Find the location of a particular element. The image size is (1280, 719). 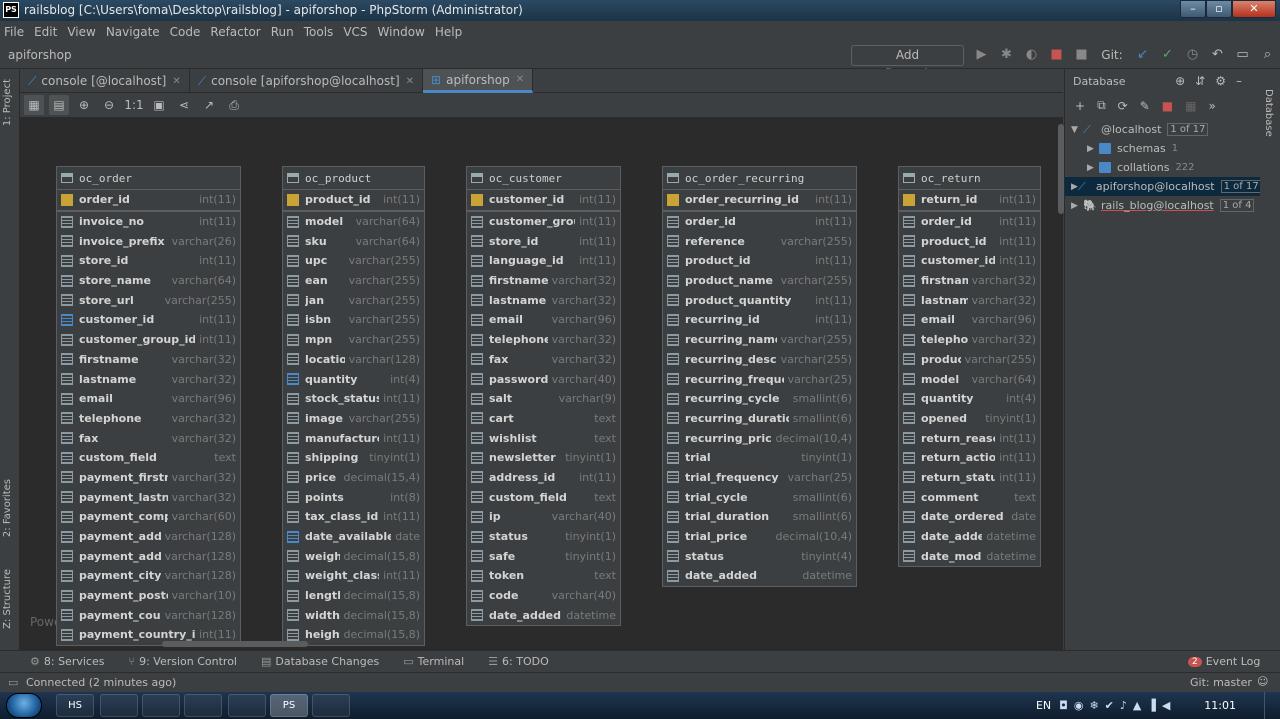

menu-view: View is located at coordinates (81, 32).